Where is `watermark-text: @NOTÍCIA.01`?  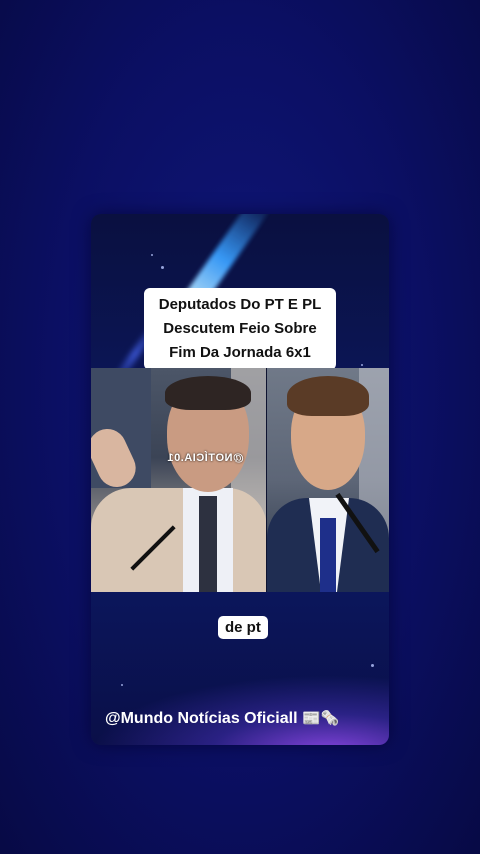
watermark-text: @NOTÍCIA.01 is located at coordinates (205, 458).